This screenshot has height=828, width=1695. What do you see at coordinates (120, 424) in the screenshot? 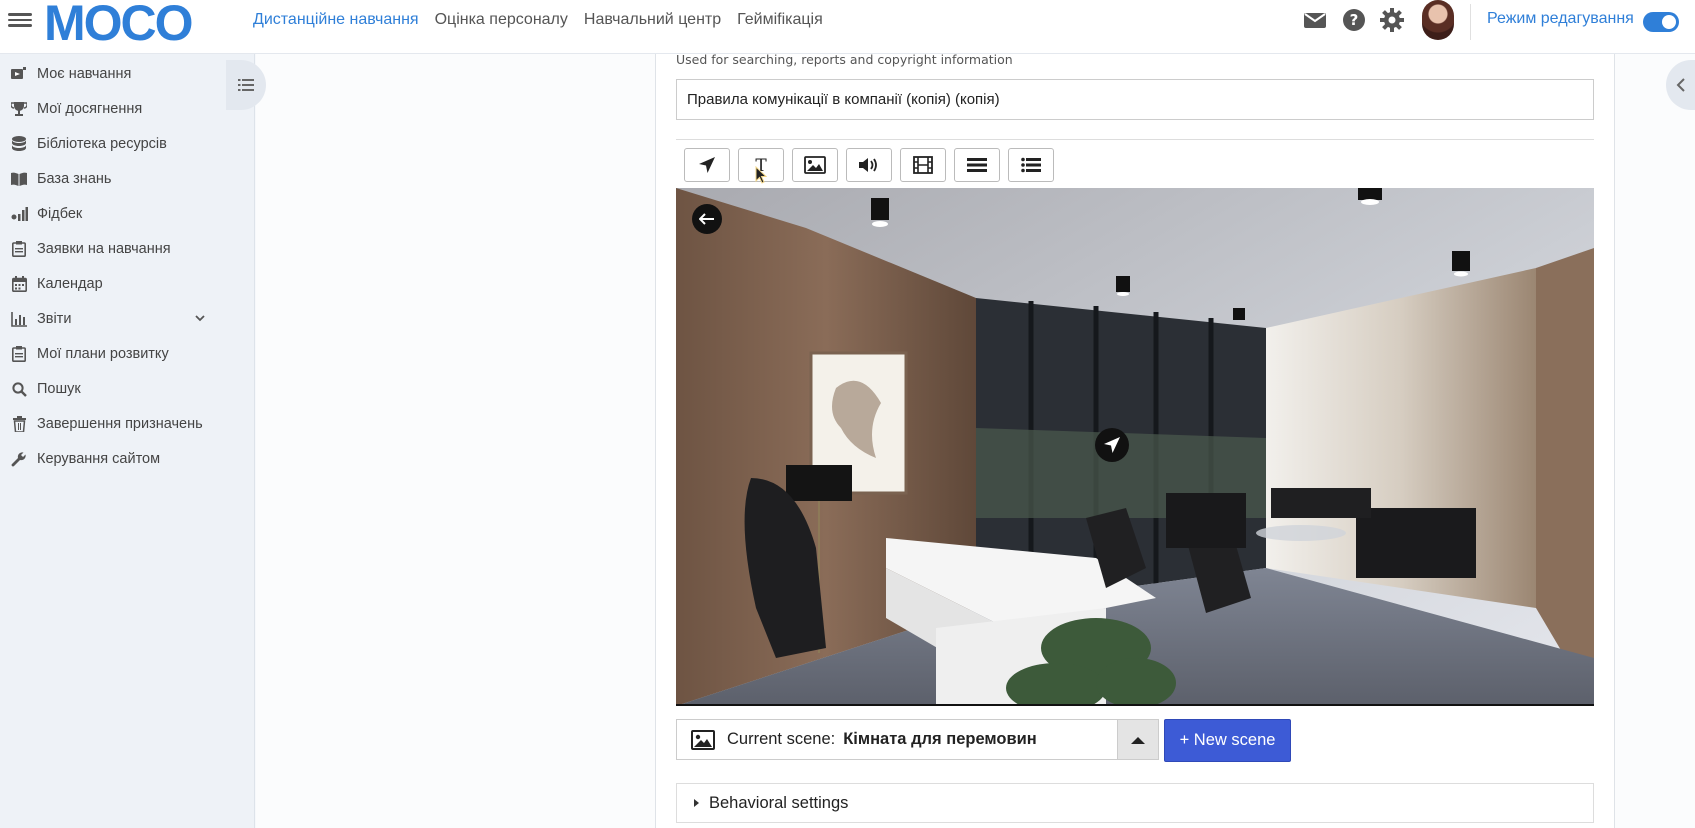
I see `sidebar-item-label: Завершення призначень` at bounding box center [120, 424].